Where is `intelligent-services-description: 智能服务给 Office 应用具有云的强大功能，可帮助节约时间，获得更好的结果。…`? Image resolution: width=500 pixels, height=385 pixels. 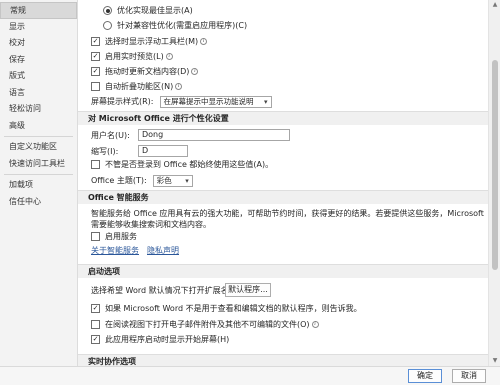
intelligent-services-description: 智能服务给 Office 应用具有云的强大功能，可帮助节约时间，获得更好的结果。… is located at coordinates (287, 219).